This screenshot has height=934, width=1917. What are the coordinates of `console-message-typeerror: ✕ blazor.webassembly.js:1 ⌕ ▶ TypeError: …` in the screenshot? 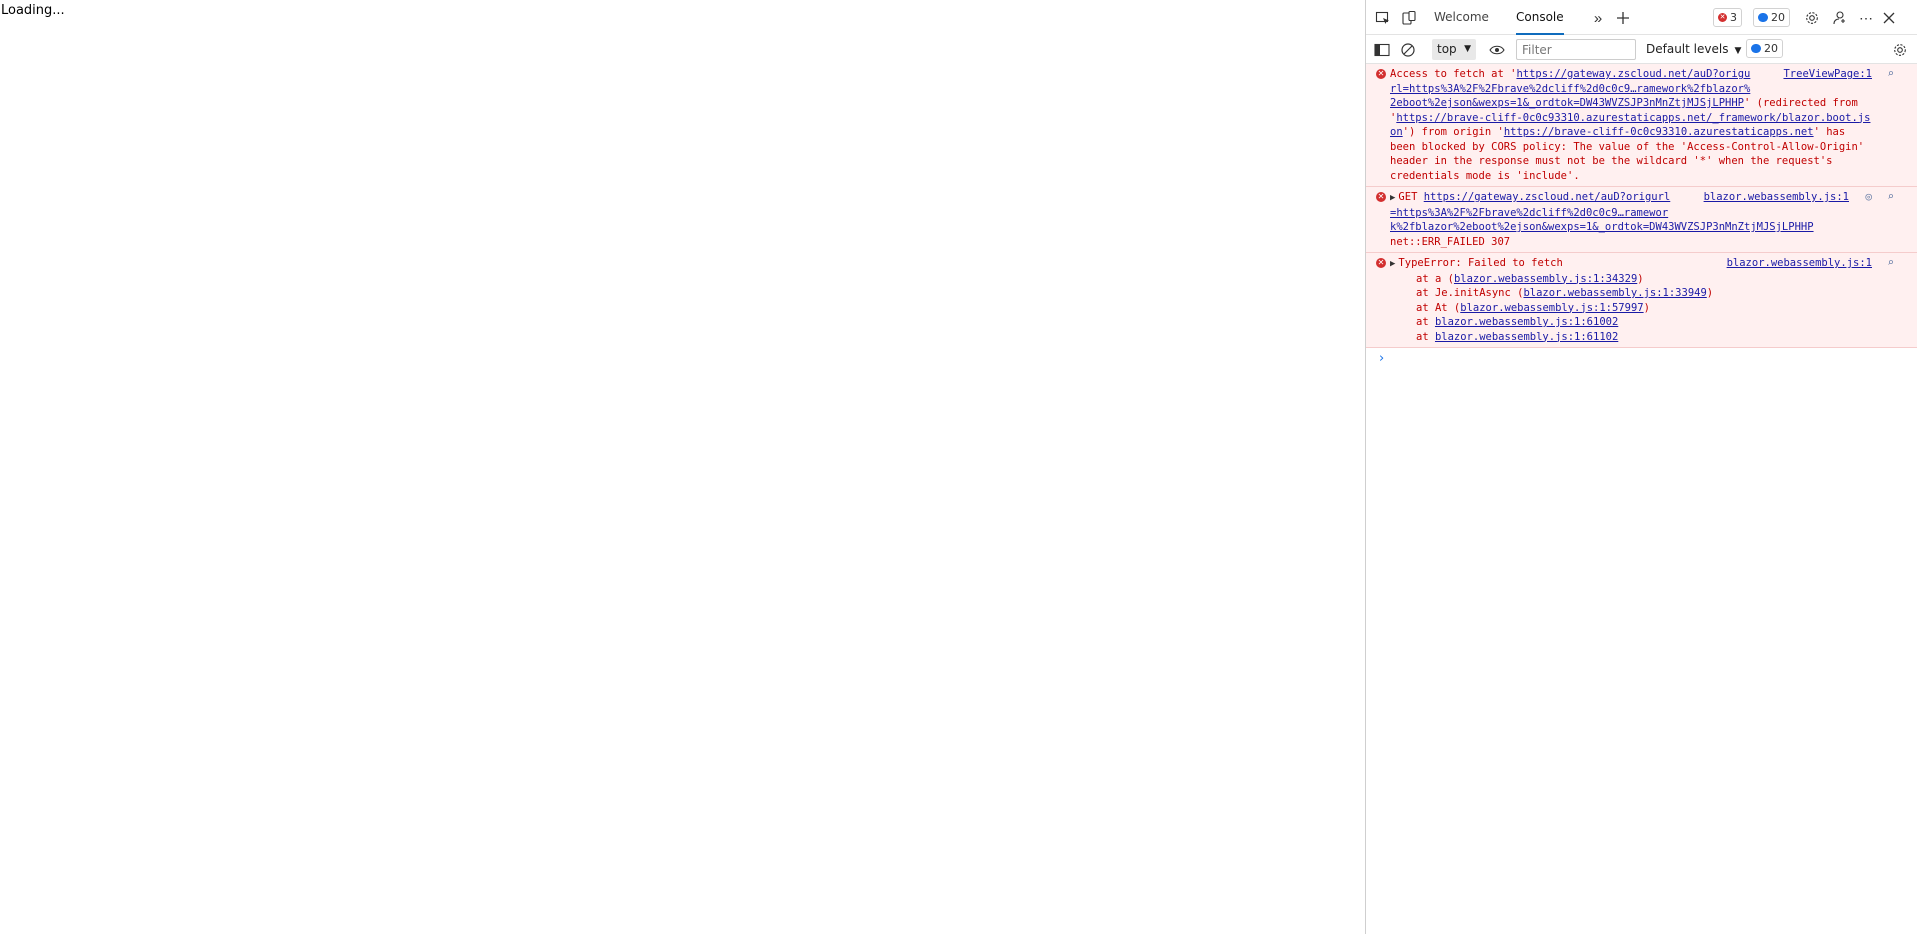 It's located at (1641, 300).